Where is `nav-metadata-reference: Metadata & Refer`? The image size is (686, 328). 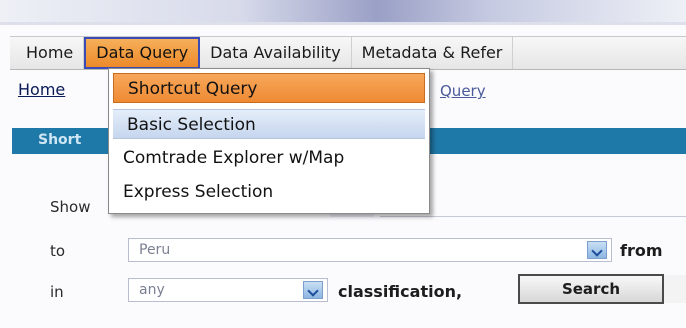 nav-metadata-reference: Metadata & Refer is located at coordinates (433, 53).